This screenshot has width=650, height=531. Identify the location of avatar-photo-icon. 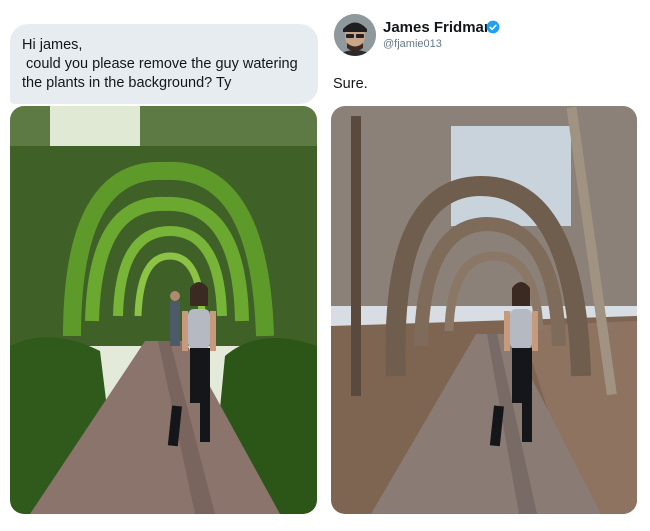
(355, 35).